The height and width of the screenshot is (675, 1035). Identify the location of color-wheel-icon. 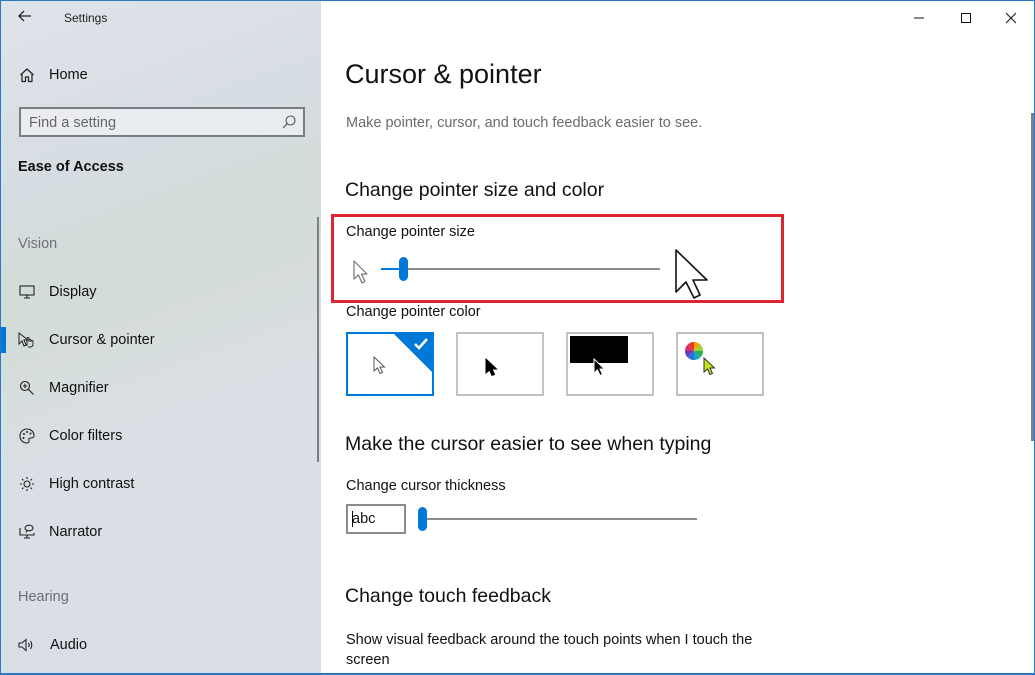
(694, 351).